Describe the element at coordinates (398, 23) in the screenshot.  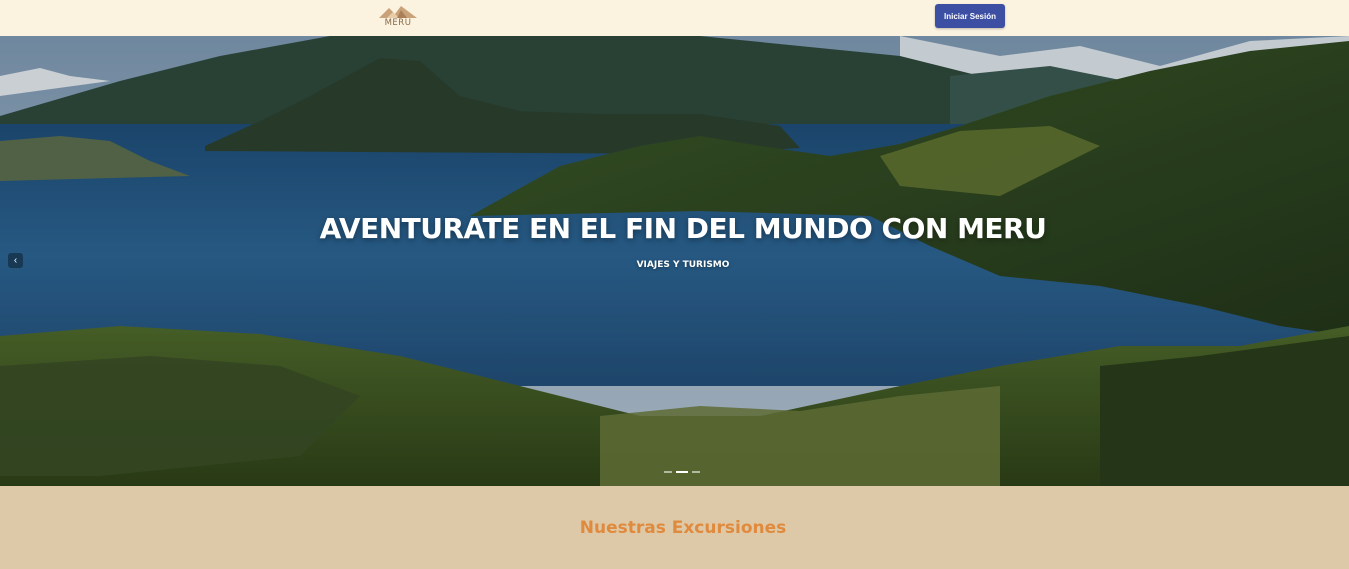
I see `logo-text: MERU` at that location.